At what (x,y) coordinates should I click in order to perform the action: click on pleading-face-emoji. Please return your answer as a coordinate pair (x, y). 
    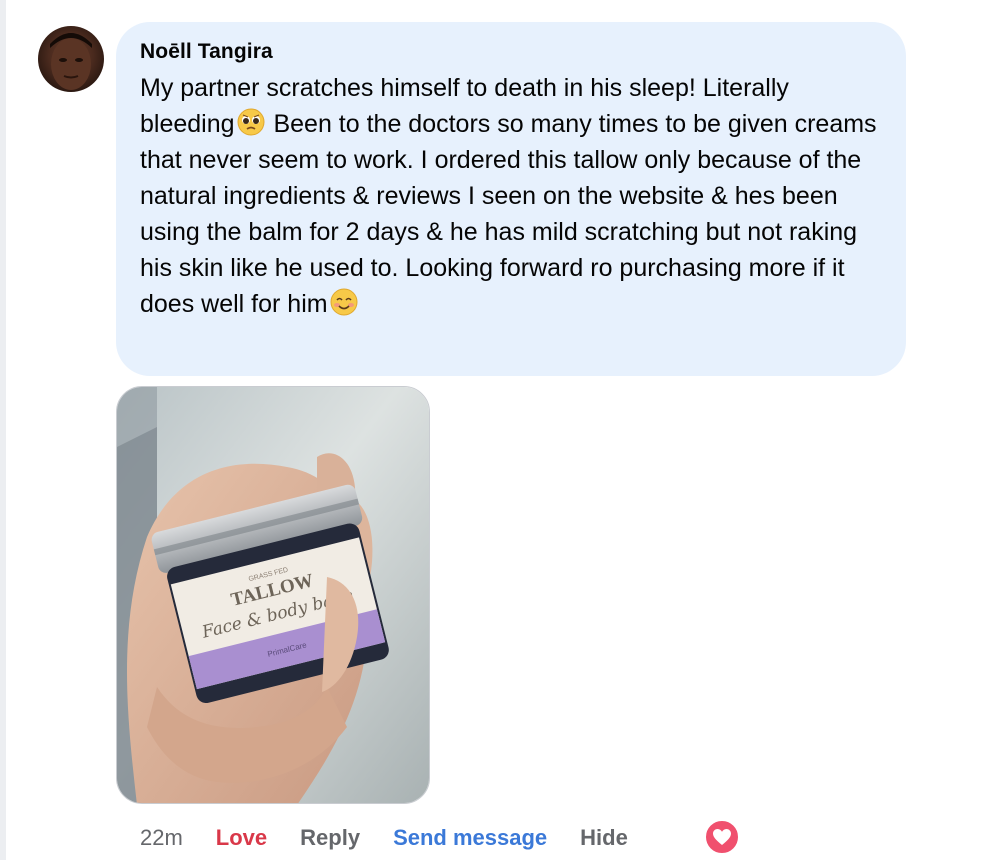
    Looking at the image, I should click on (251, 122).